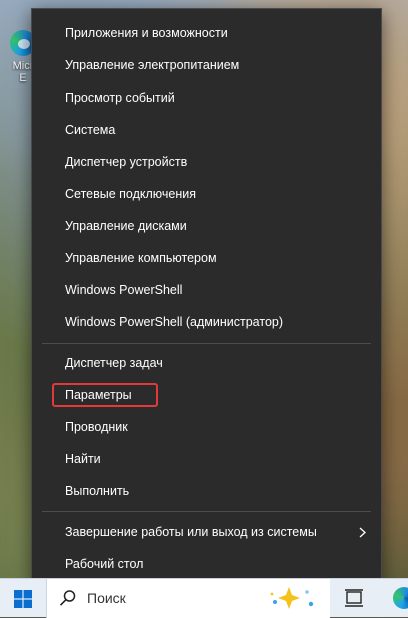  I want to click on taskbar-search-box: Поиск, so click(188, 598).